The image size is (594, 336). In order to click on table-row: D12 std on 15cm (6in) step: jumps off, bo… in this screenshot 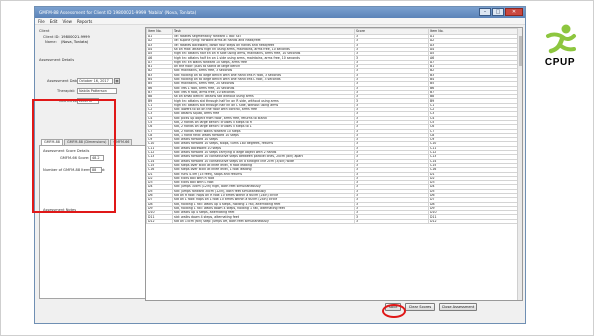, I will do `click(332, 221)`.